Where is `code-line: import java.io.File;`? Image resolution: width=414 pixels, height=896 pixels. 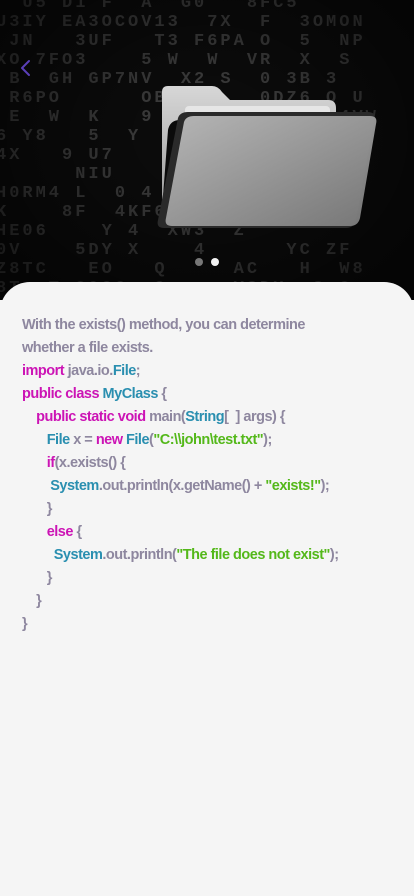
code-line: import java.io.File; is located at coordinates (212, 371).